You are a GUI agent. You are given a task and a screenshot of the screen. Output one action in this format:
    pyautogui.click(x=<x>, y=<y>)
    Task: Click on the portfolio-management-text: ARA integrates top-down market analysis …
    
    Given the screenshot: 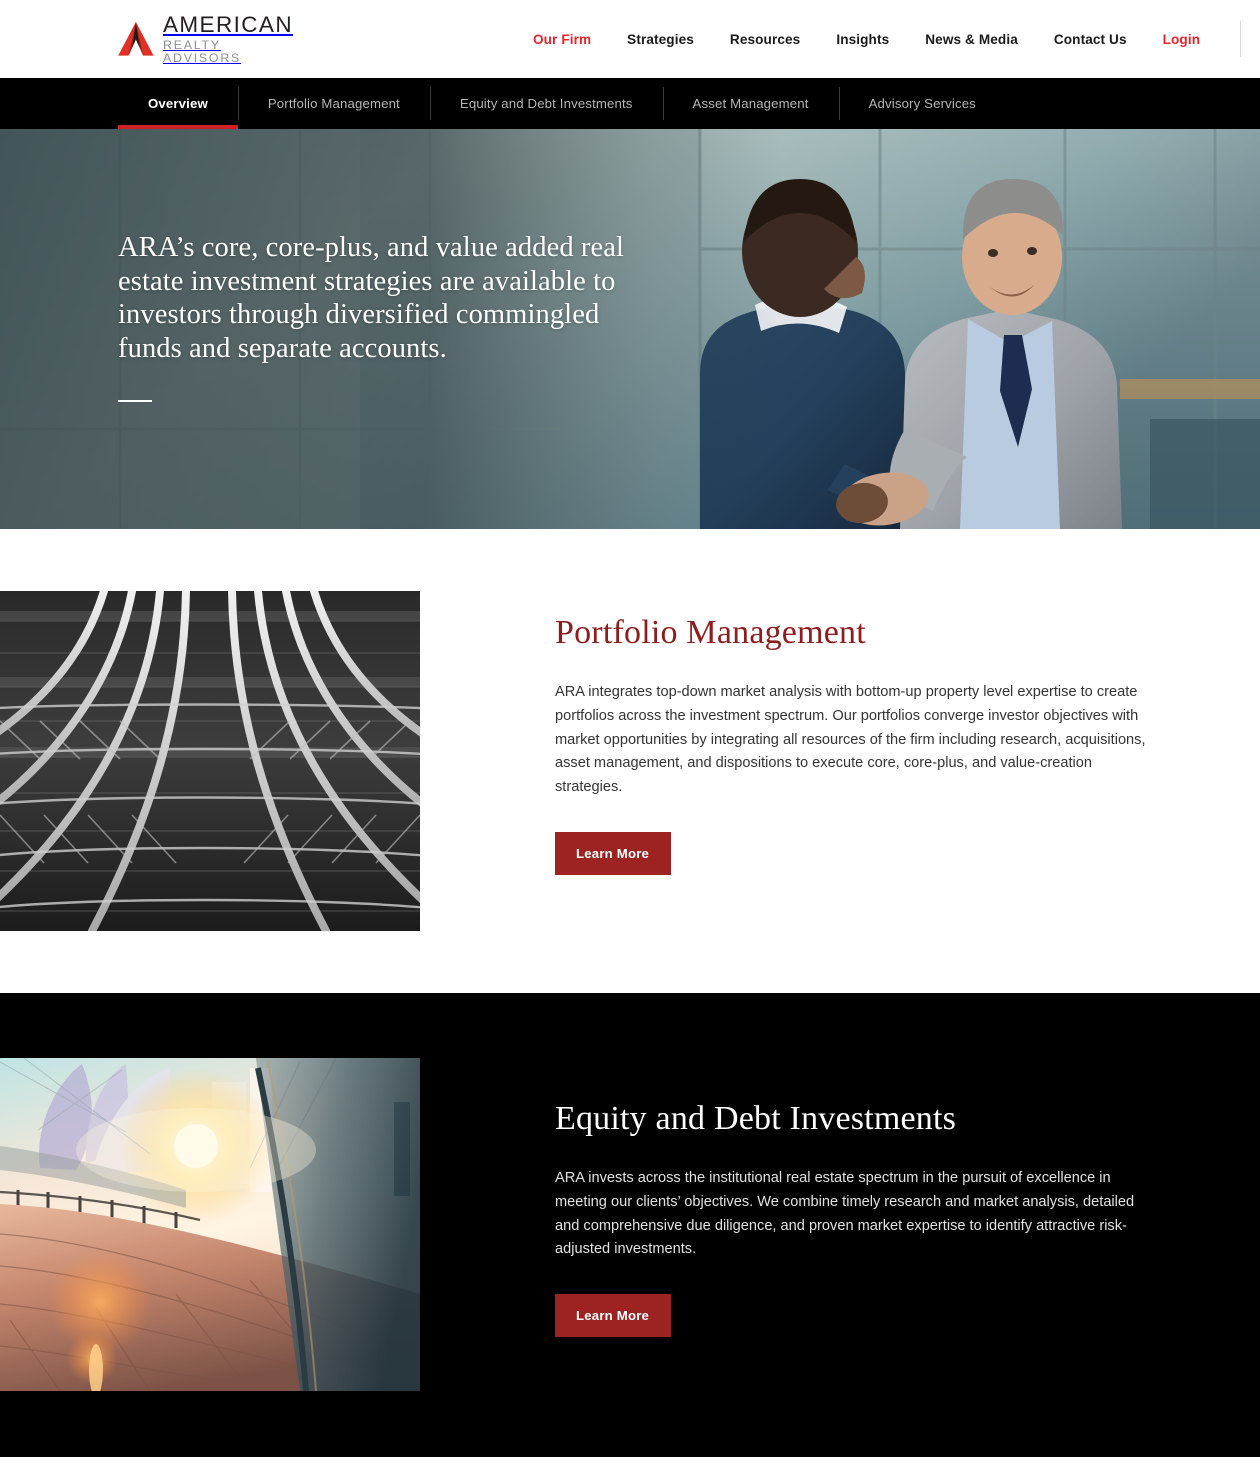 What is the action you would take?
    pyautogui.click(x=850, y=739)
    